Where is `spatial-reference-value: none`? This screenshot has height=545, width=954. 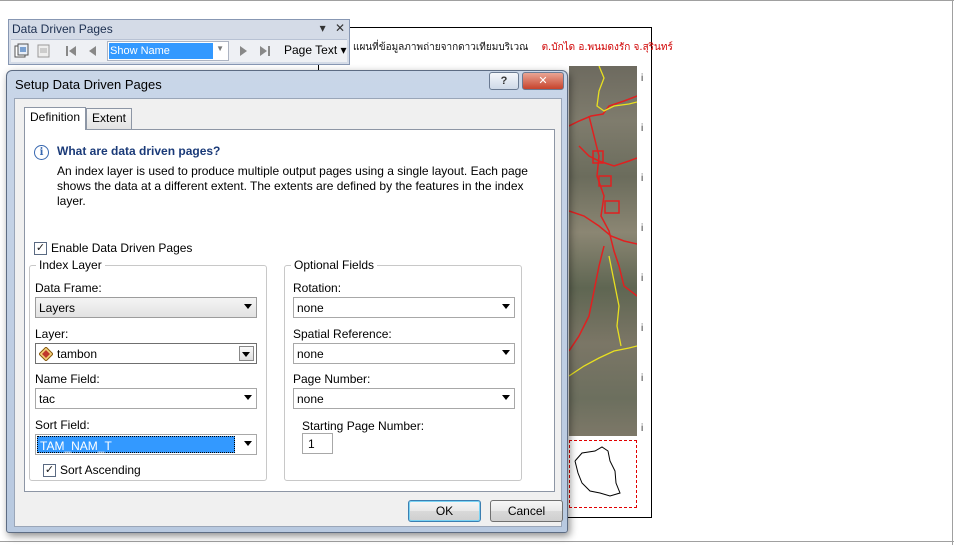 spatial-reference-value: none is located at coordinates (310, 354).